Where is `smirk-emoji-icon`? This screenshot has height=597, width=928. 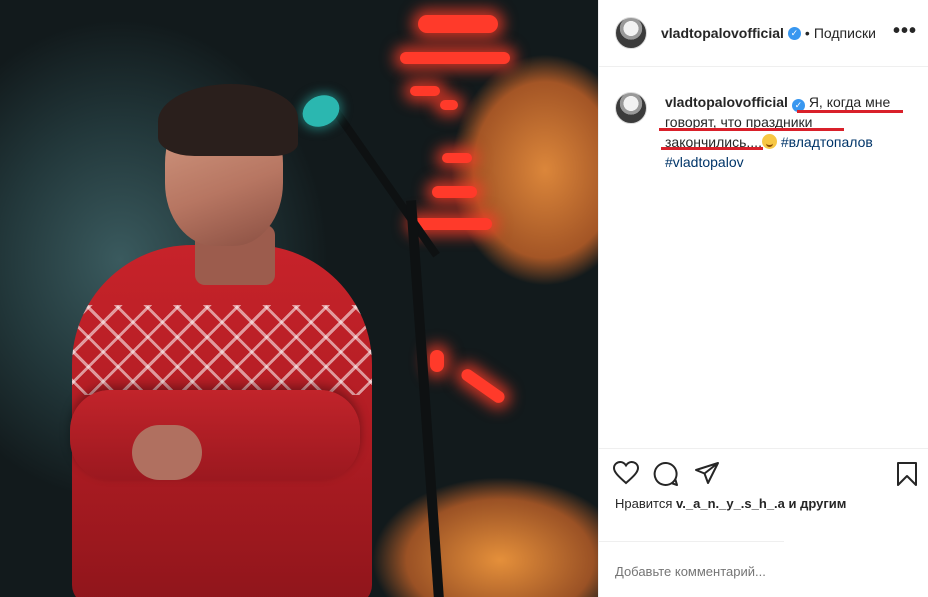
smirk-emoji-icon is located at coordinates (769, 141).